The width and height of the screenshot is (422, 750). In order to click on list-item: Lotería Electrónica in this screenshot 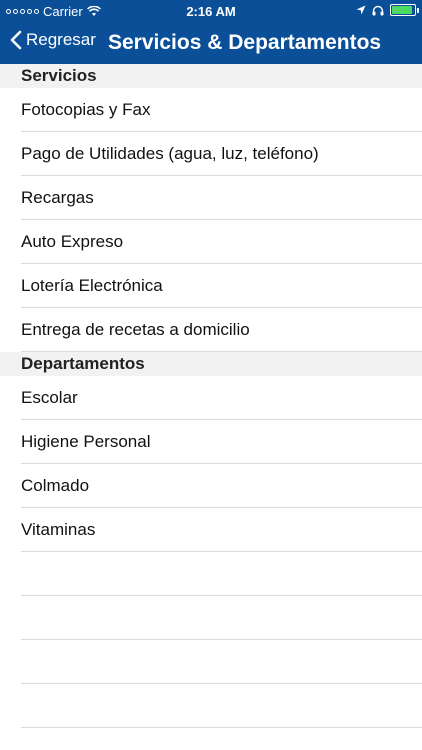, I will do `click(211, 286)`.